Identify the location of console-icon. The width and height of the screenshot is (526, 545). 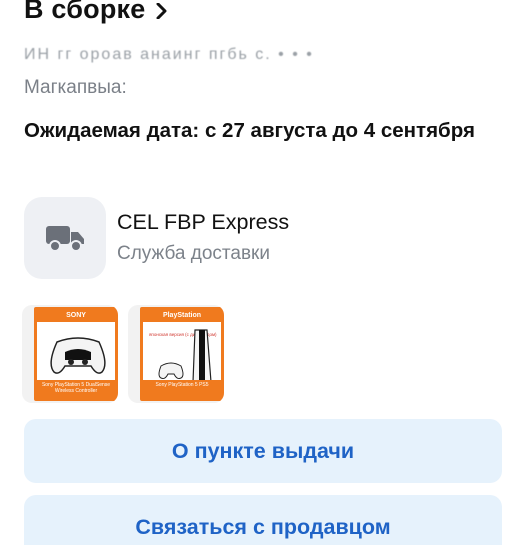
(185, 356).